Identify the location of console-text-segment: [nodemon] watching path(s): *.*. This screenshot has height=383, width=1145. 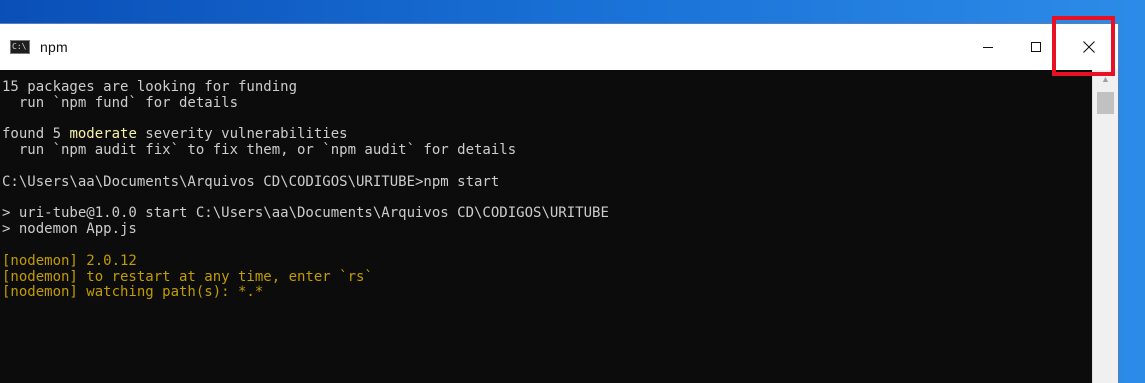
(133, 292).